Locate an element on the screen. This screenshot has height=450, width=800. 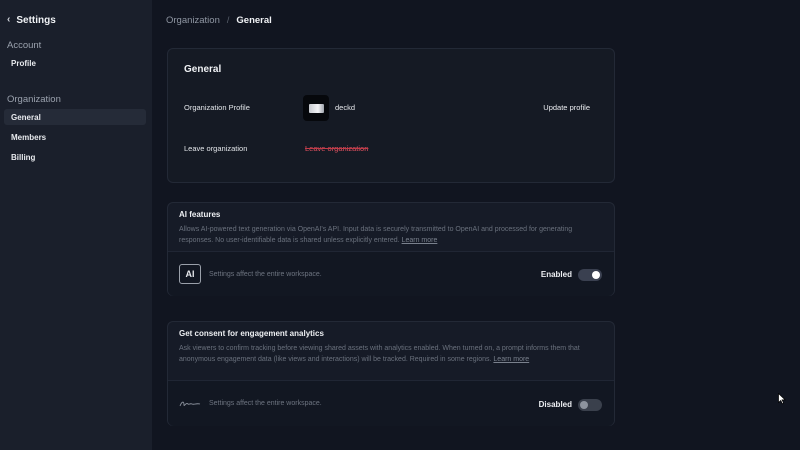
ai-features-title: AI features is located at coordinates (200, 214).